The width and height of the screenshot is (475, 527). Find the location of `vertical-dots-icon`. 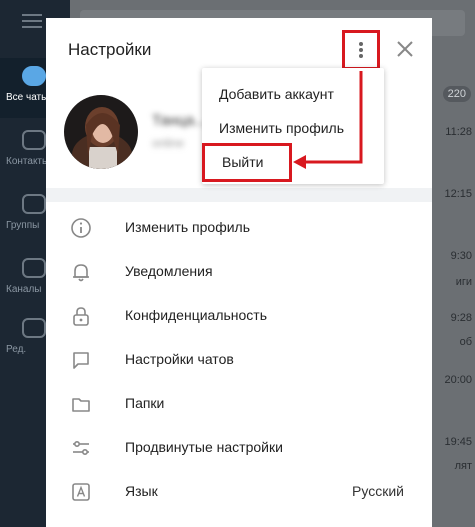

vertical-dots-icon is located at coordinates (361, 50).